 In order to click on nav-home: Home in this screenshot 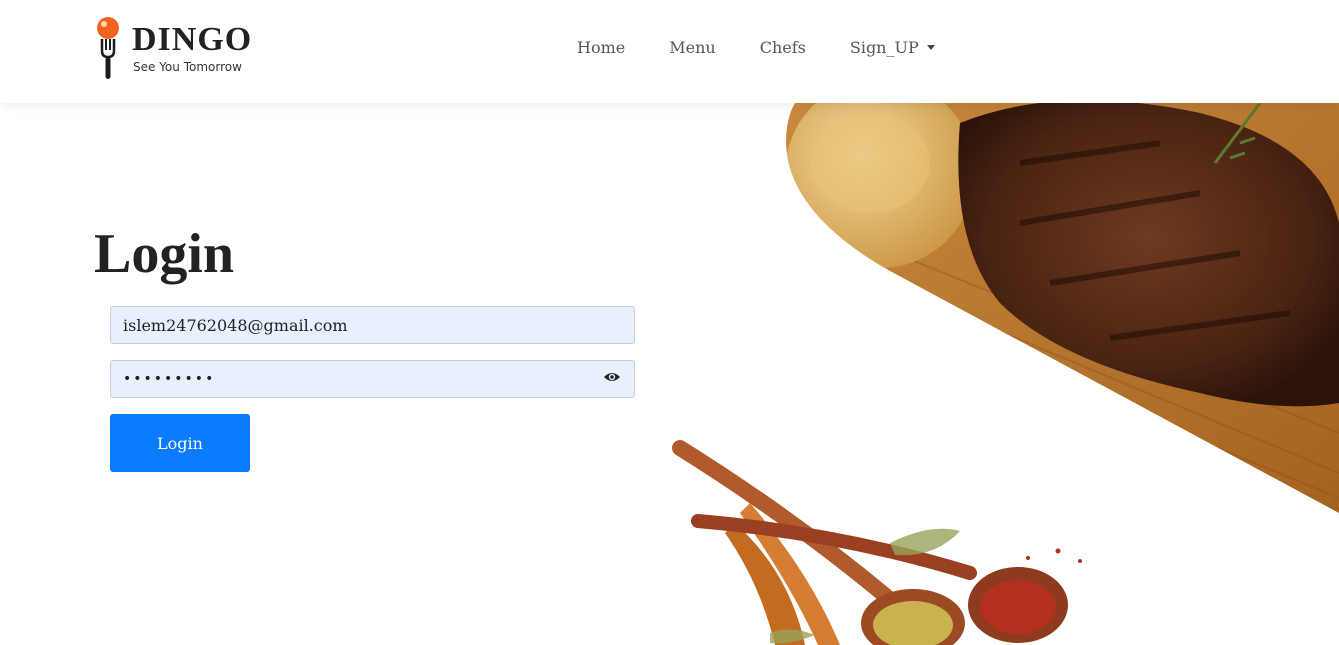, I will do `click(601, 47)`.